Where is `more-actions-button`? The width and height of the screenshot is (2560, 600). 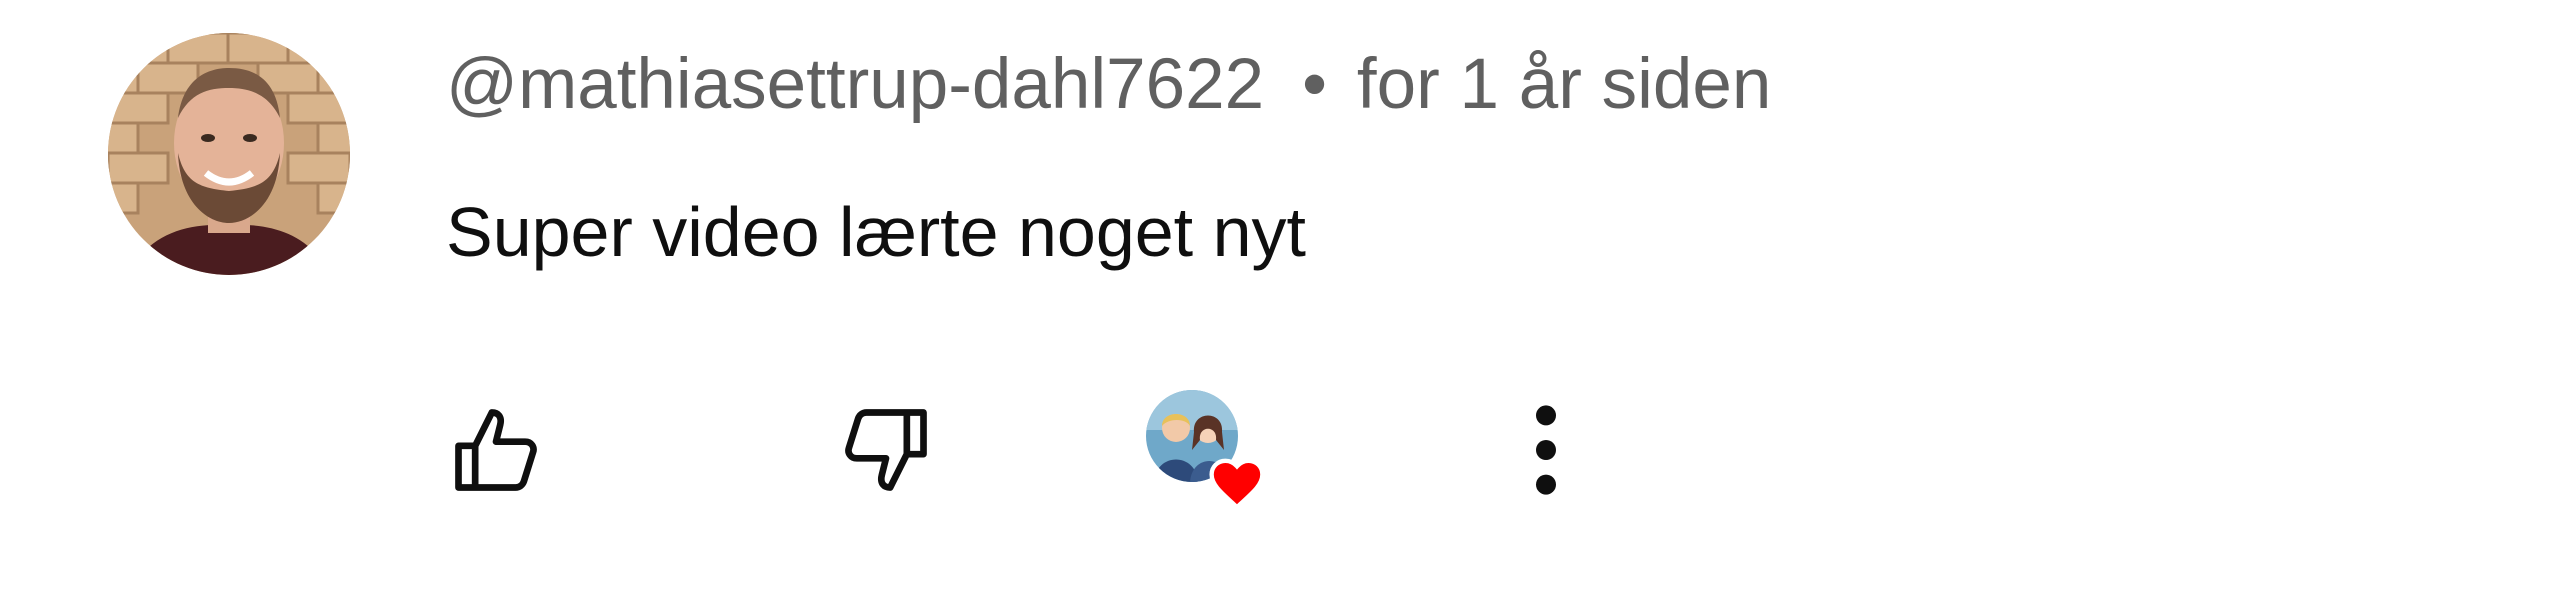
more-actions-button is located at coordinates (1546, 450).